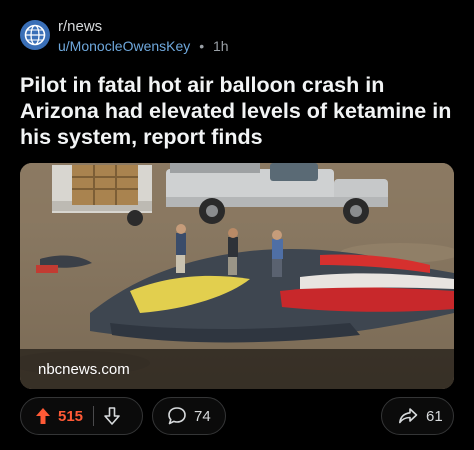 This screenshot has width=474, height=450. I want to click on comment-count: 74, so click(202, 416).